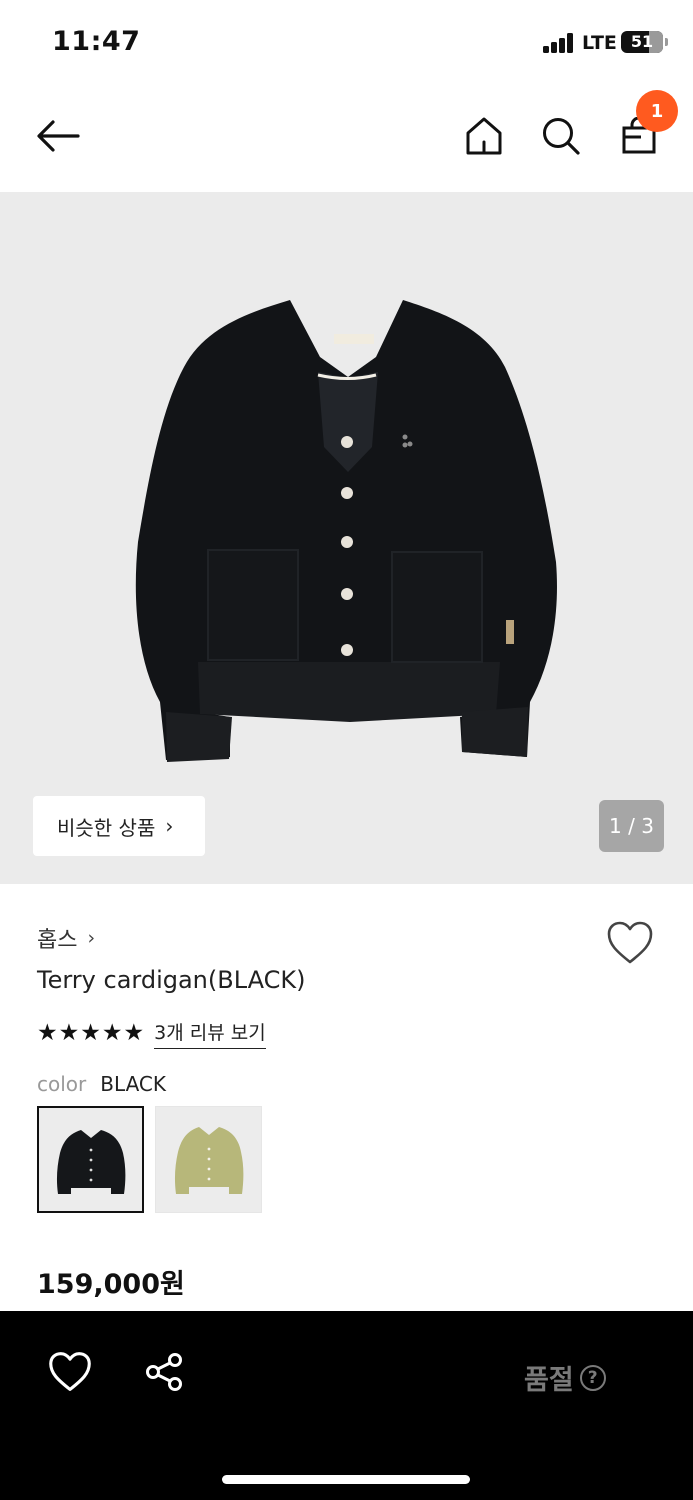 This screenshot has width=693, height=1500. Describe the element at coordinates (62, 1084) in the screenshot. I see `color-label: color` at that location.